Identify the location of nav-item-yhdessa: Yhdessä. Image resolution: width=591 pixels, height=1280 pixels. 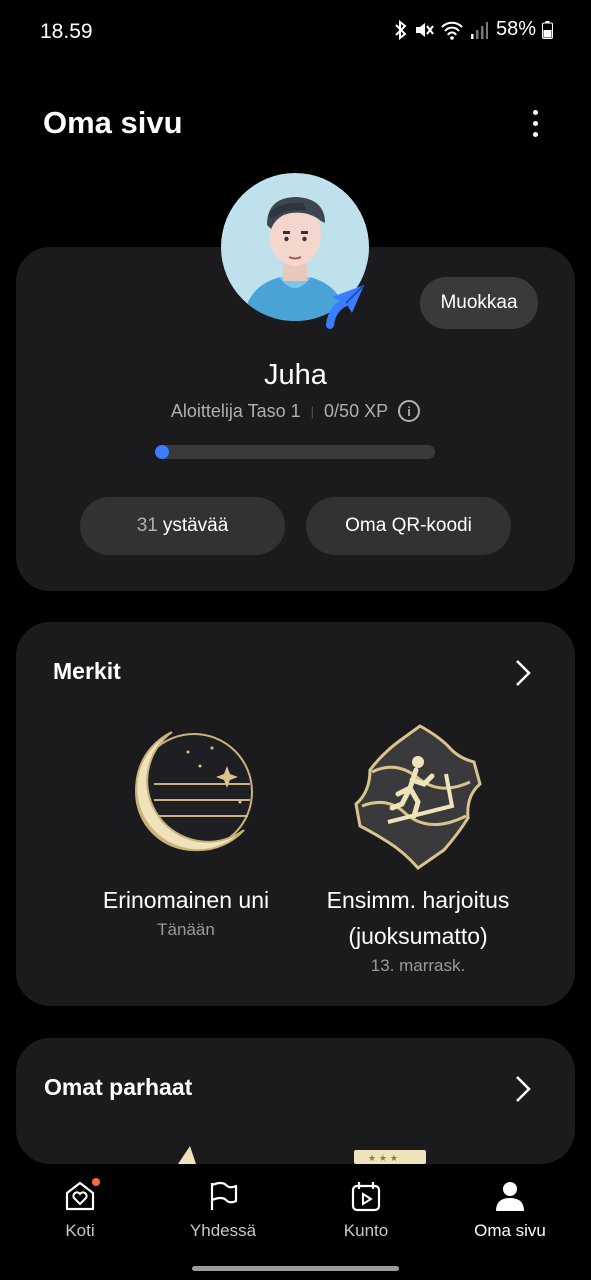
(223, 1210).